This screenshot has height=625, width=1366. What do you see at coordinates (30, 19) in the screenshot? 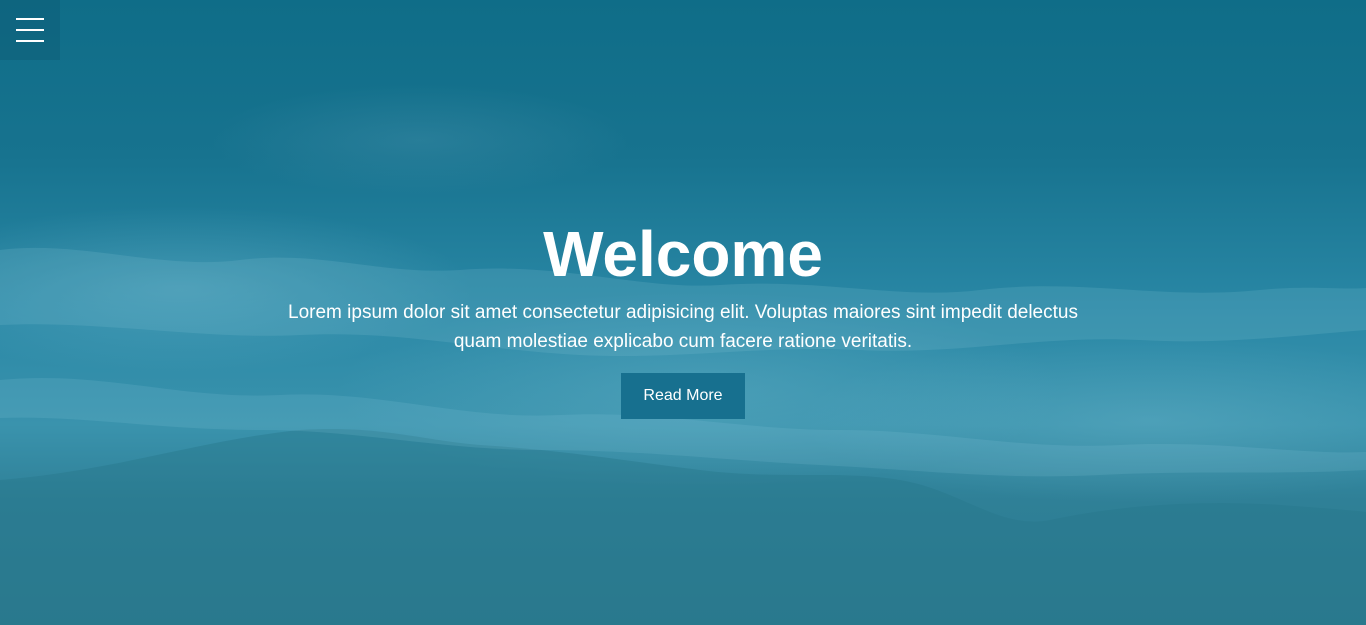
I see `hamburger-menu-icon` at bounding box center [30, 19].